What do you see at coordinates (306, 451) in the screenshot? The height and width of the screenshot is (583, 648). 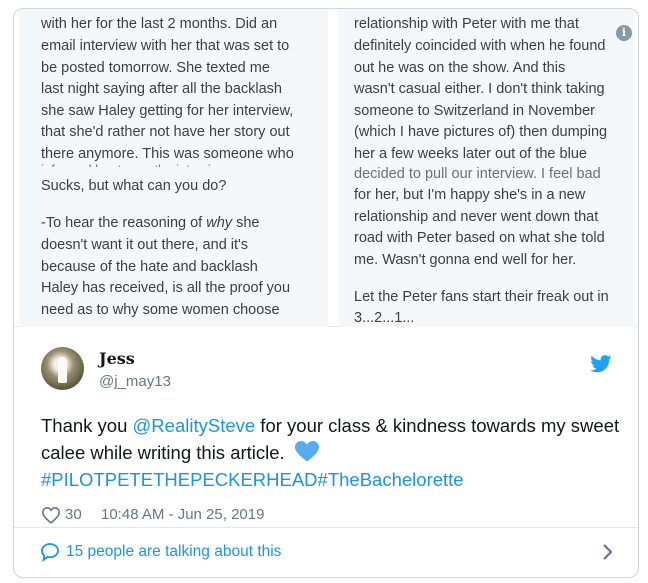 I see `blue-heart-icon` at bounding box center [306, 451].